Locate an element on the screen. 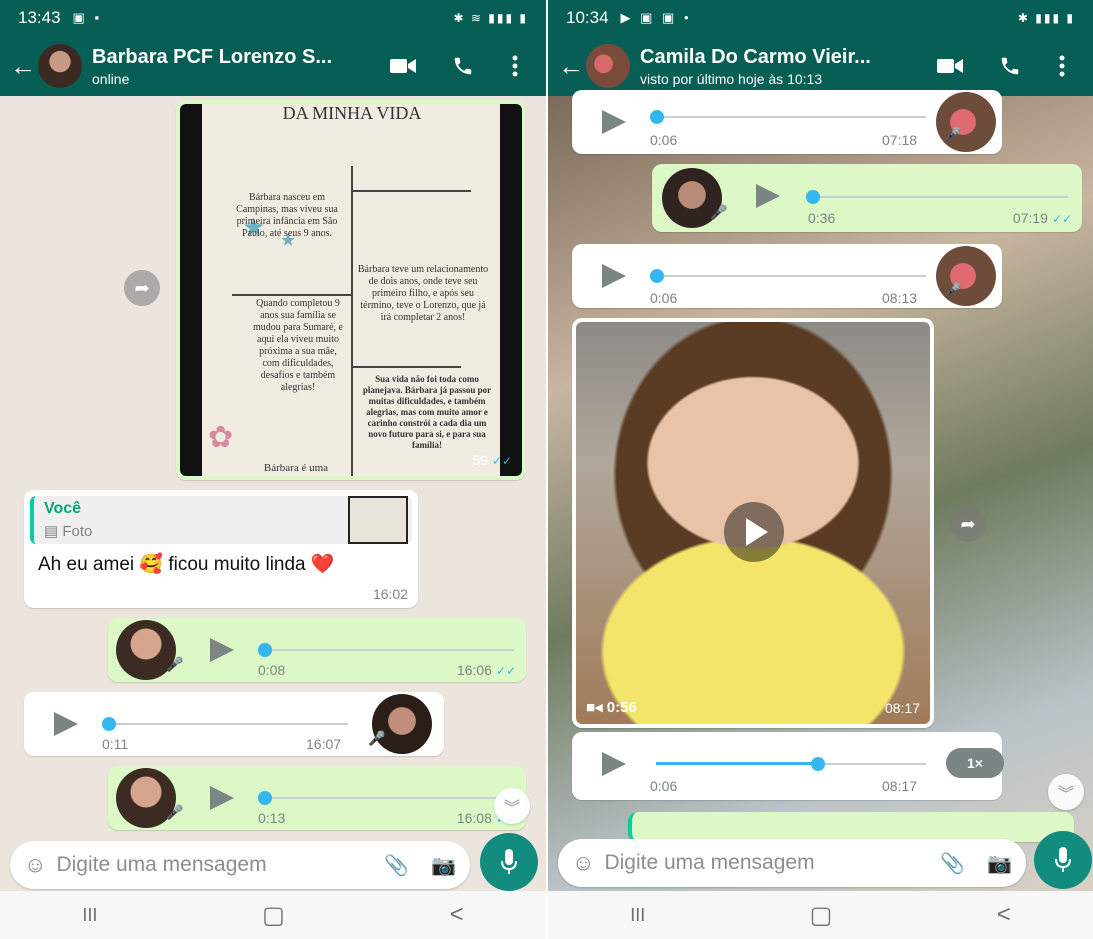 The width and height of the screenshot is (1093, 939). status-time: 13:43 is located at coordinates (39, 17).